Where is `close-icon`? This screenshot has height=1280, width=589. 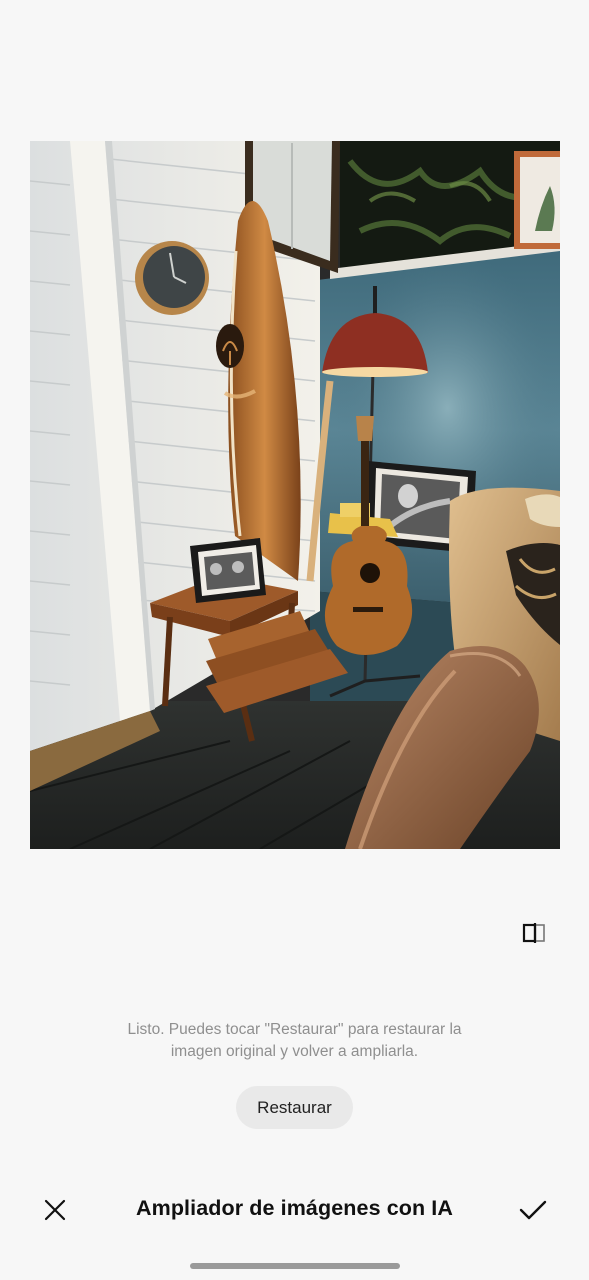
close-icon is located at coordinates (55, 1210).